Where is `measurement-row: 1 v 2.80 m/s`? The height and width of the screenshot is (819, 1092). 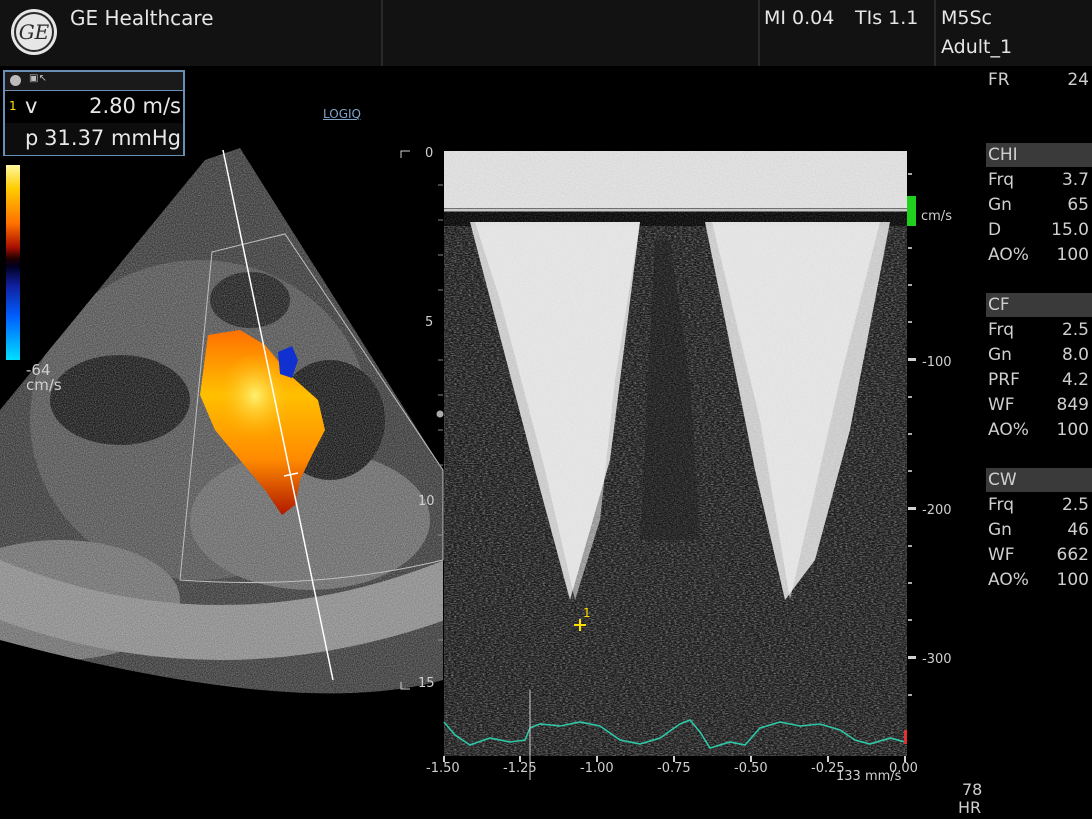
measurement-row: 1 v 2.80 m/s is located at coordinates (94, 107).